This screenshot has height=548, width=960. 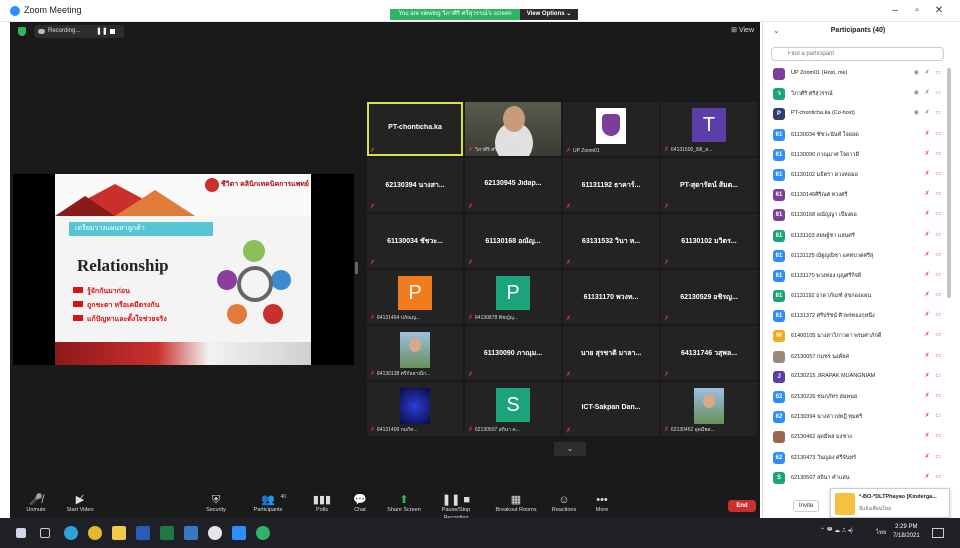 I want to click on gallery-next-page-button: ⌄, so click(x=570, y=449).